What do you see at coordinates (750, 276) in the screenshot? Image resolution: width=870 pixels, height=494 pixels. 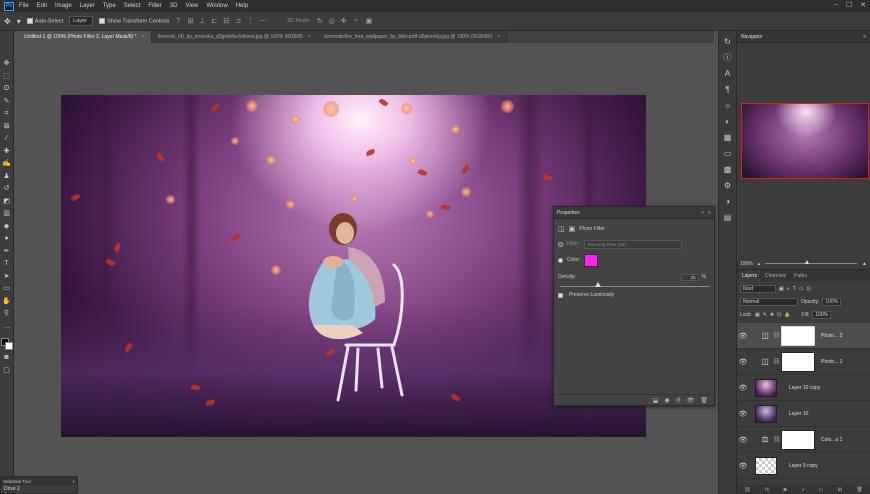 I see `tab-layers: Layers` at bounding box center [750, 276].